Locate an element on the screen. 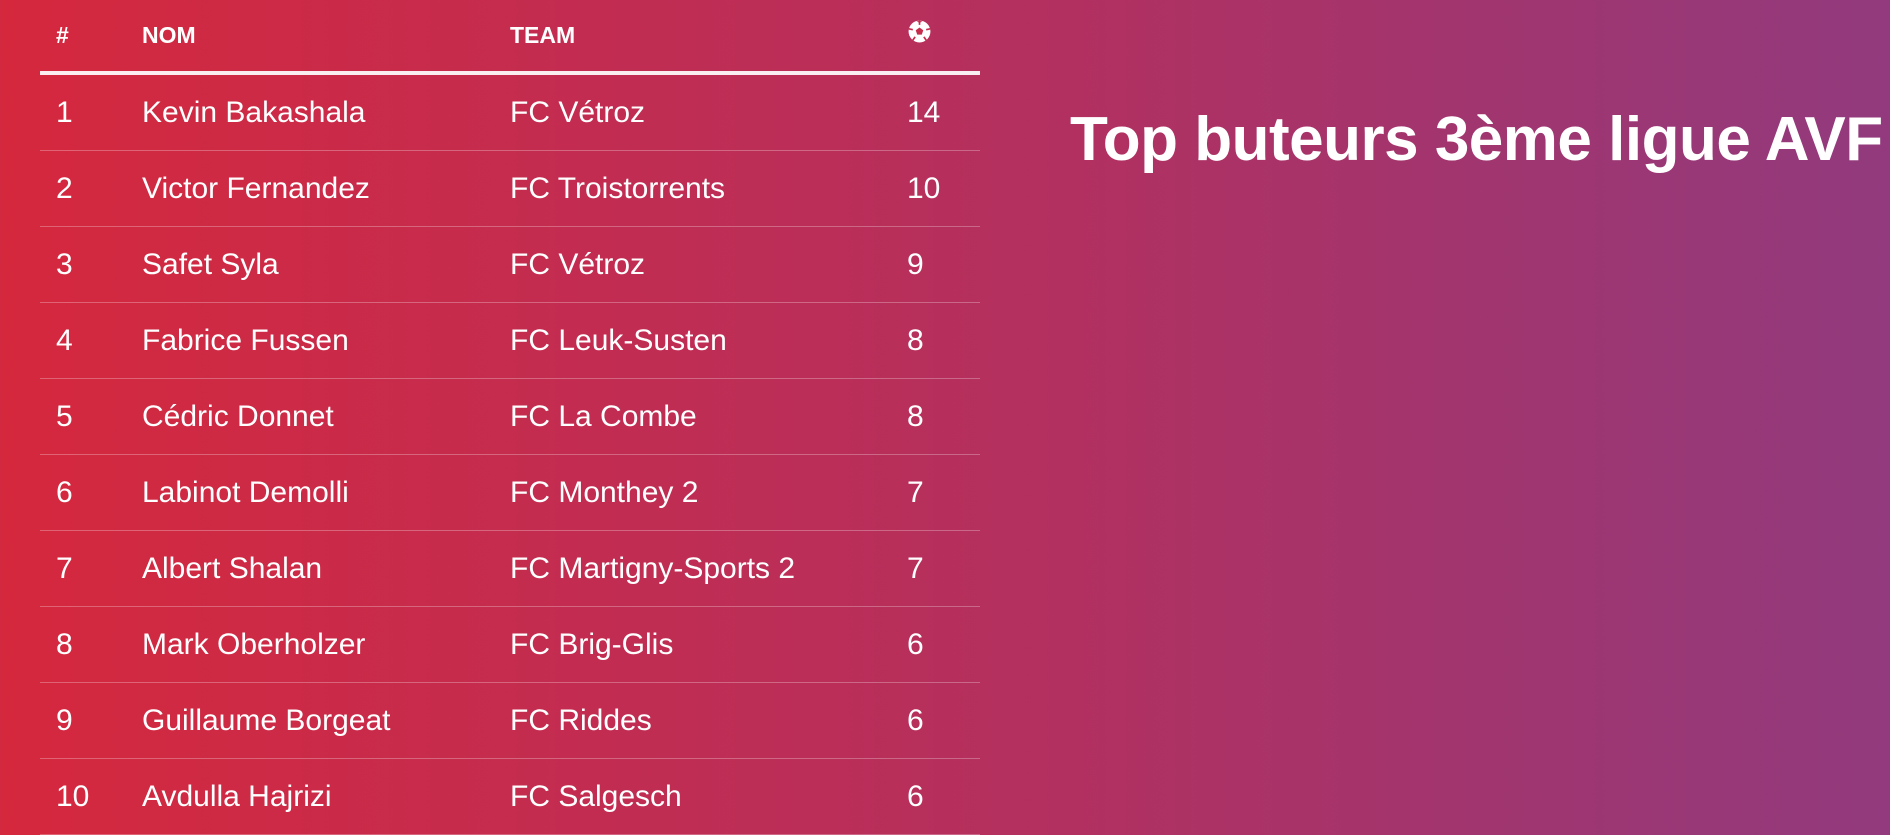  rank-cell: 2 is located at coordinates (91, 188).